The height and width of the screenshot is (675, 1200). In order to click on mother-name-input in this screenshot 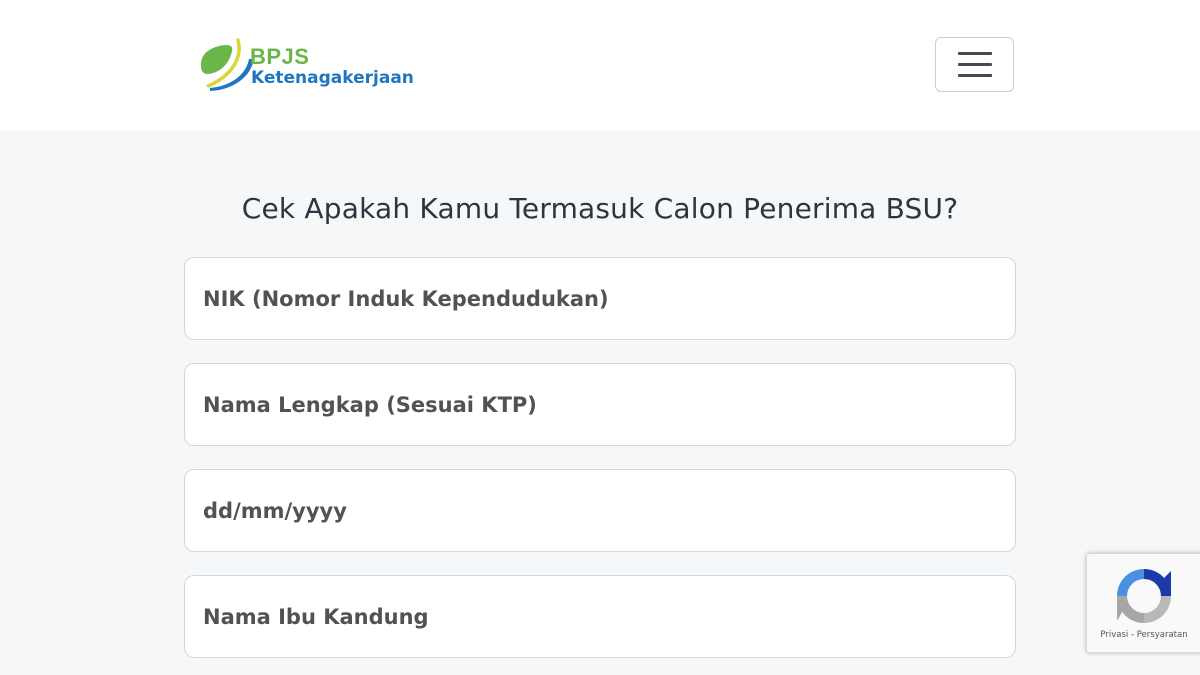, I will do `click(600, 616)`.